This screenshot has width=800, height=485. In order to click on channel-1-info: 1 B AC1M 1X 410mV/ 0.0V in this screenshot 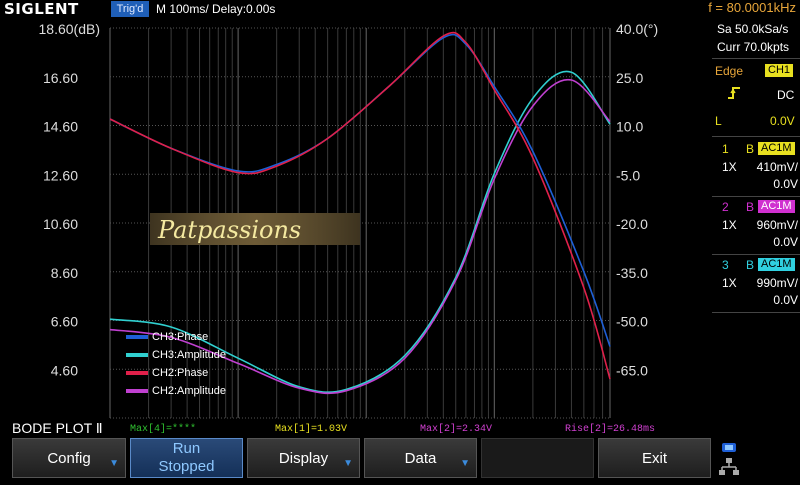, I will do `click(756, 168)`.